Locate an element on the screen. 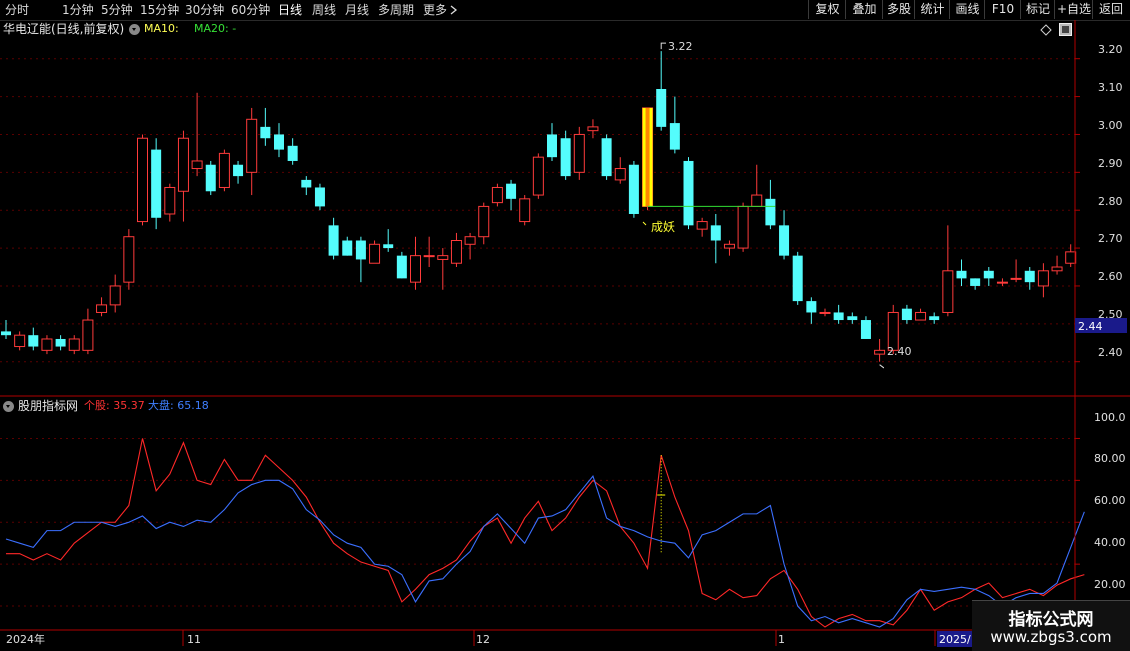 The width and height of the screenshot is (1130, 651). tf-more: 更多 is located at coordinates (435, 10).